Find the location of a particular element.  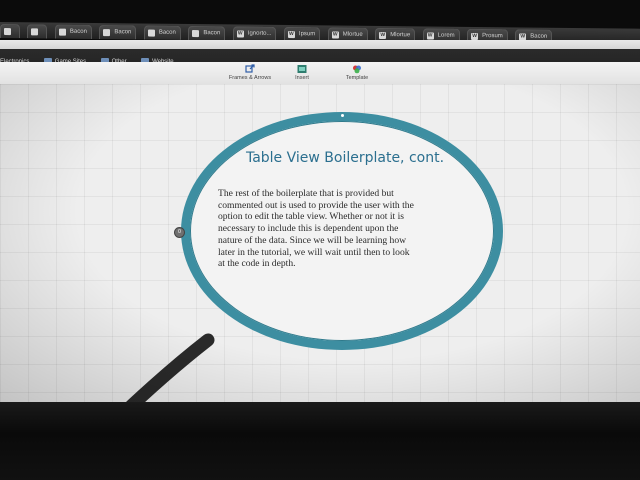

toolbar-label: Frames & Arrows is located at coordinates (250, 78).